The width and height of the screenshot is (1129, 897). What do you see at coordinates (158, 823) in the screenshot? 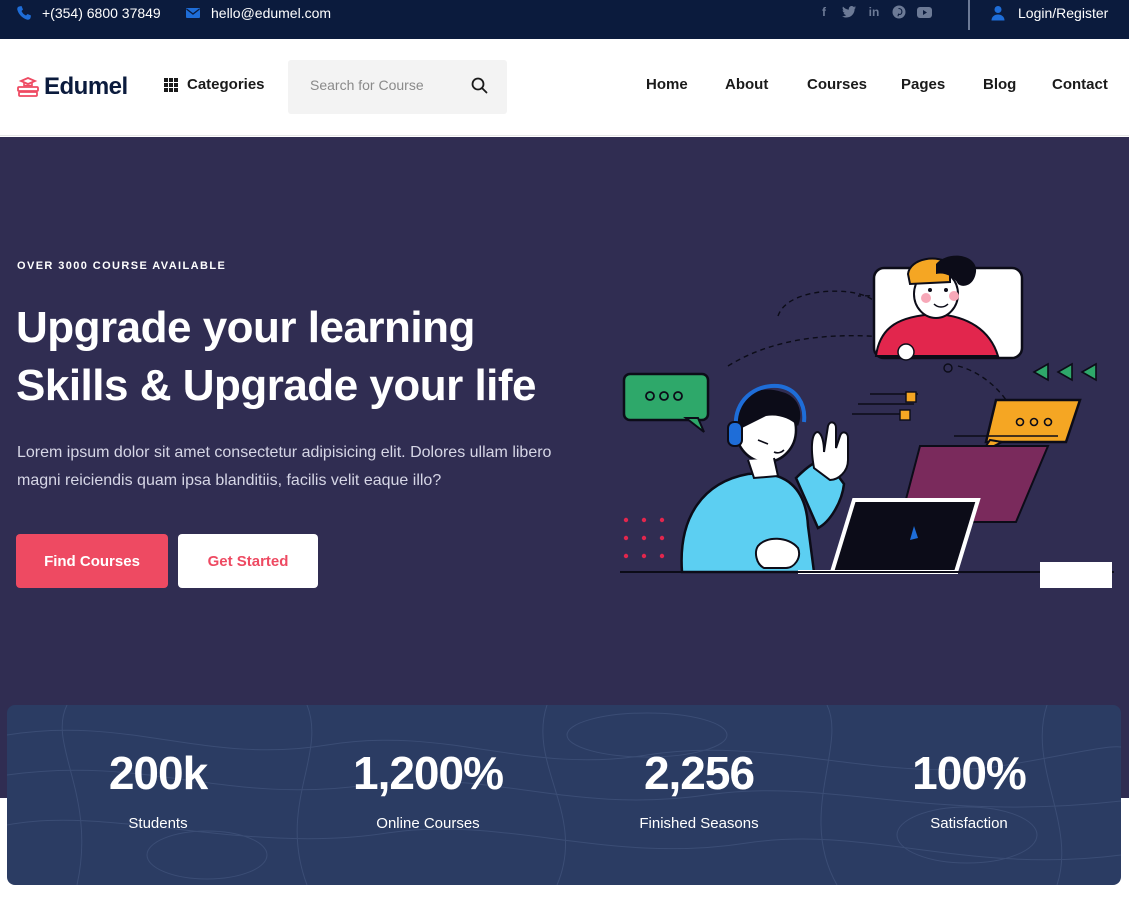
I see `stat-label: Students` at bounding box center [158, 823].